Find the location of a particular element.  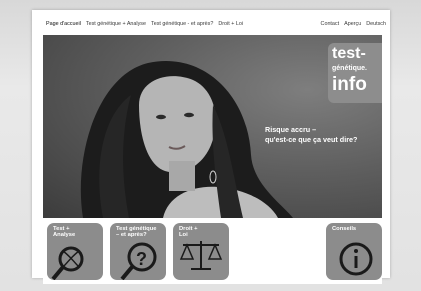

tile-test-apres: ? Test génétique – et après? is located at coordinates (138, 251).